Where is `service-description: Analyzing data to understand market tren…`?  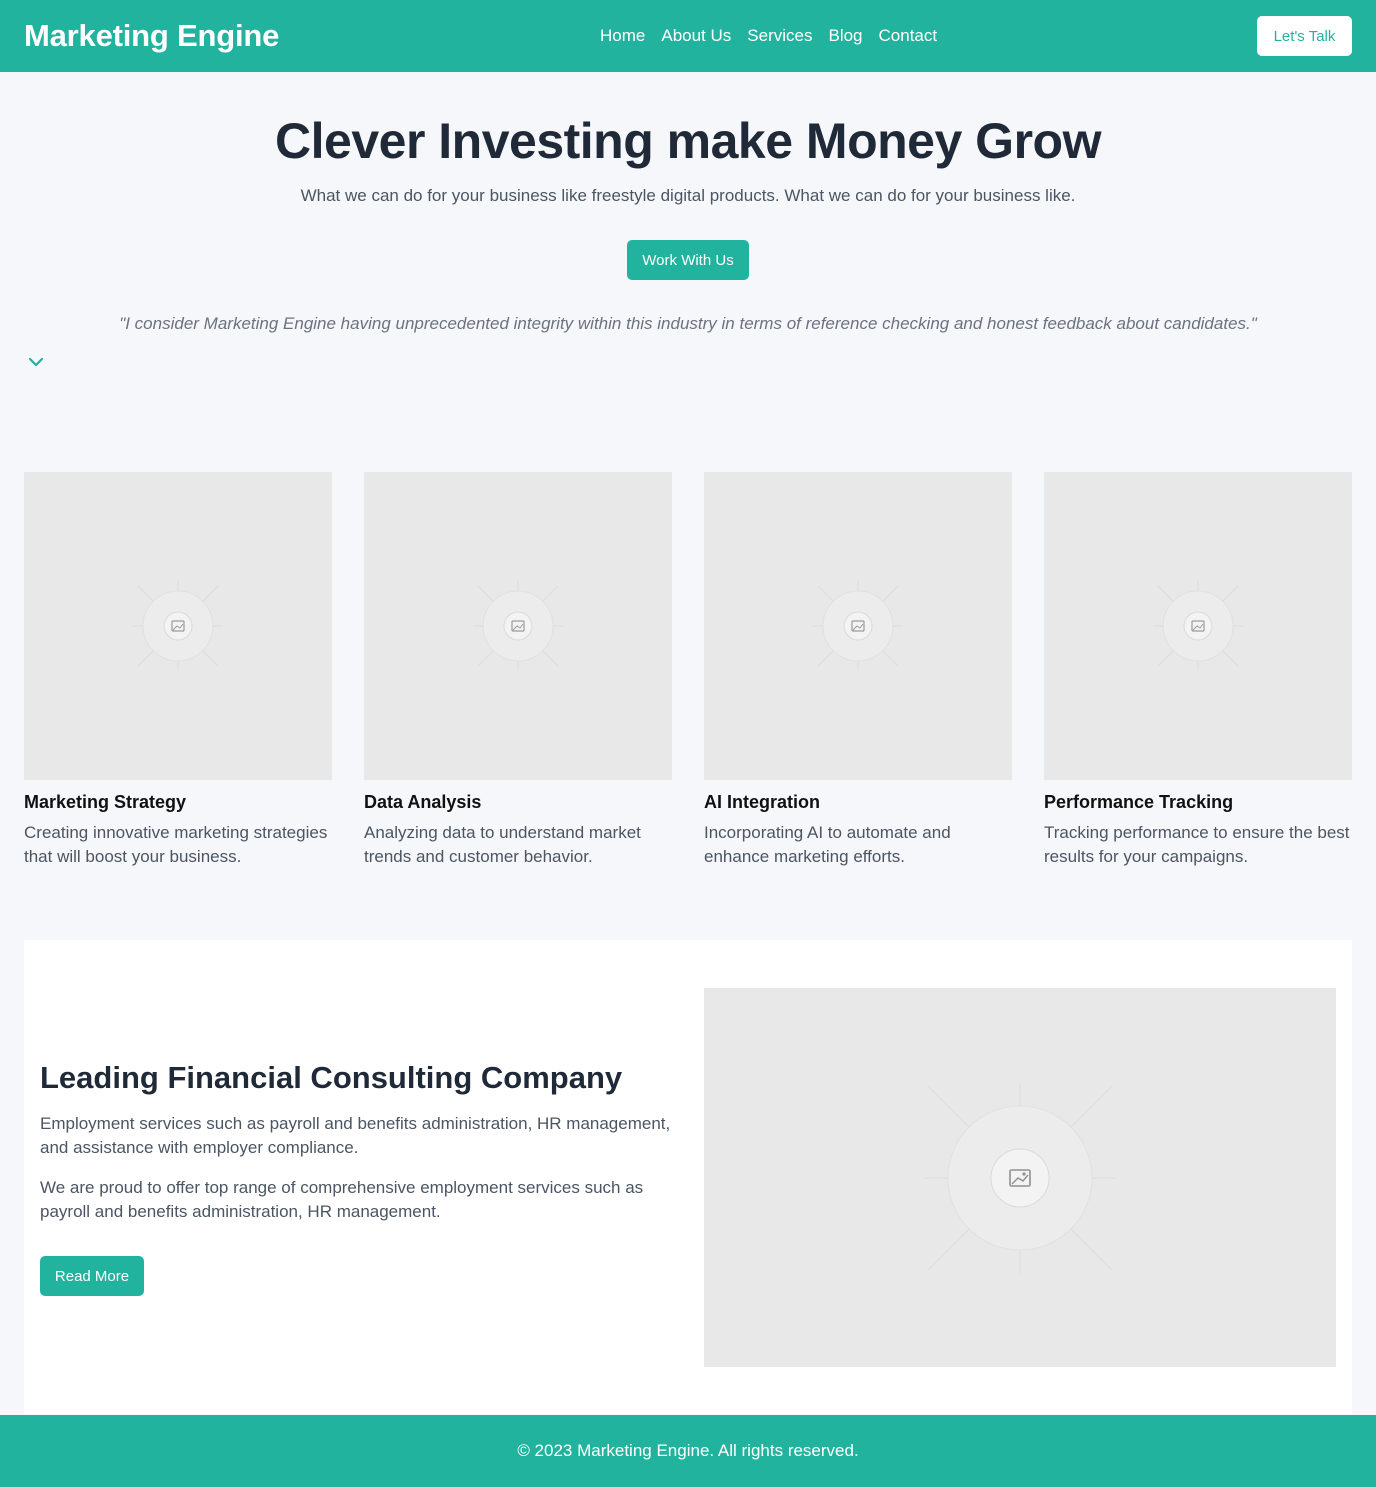
service-description: Analyzing data to understand market tren… is located at coordinates (502, 844).